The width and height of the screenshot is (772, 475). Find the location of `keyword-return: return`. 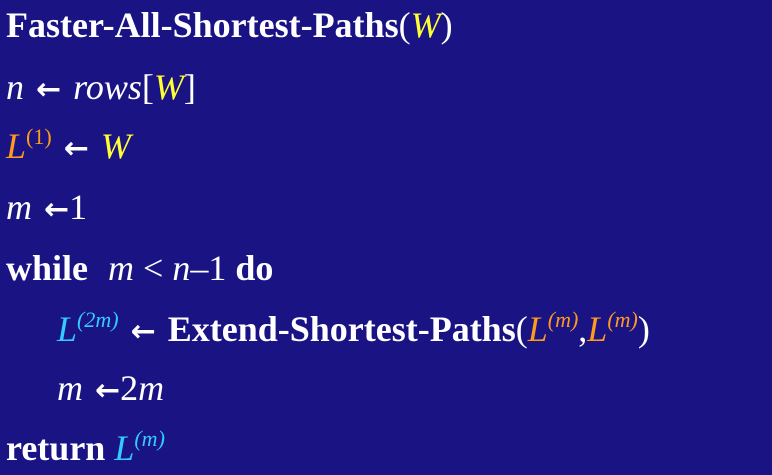

keyword-return: return is located at coordinates (56, 448).